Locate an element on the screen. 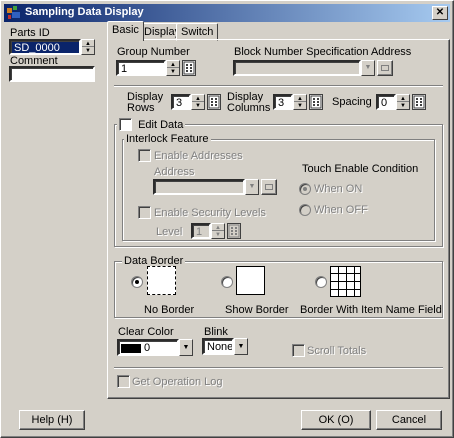 The height and width of the screenshot is (438, 454). spacing-label: Spacing is located at coordinates (352, 102).